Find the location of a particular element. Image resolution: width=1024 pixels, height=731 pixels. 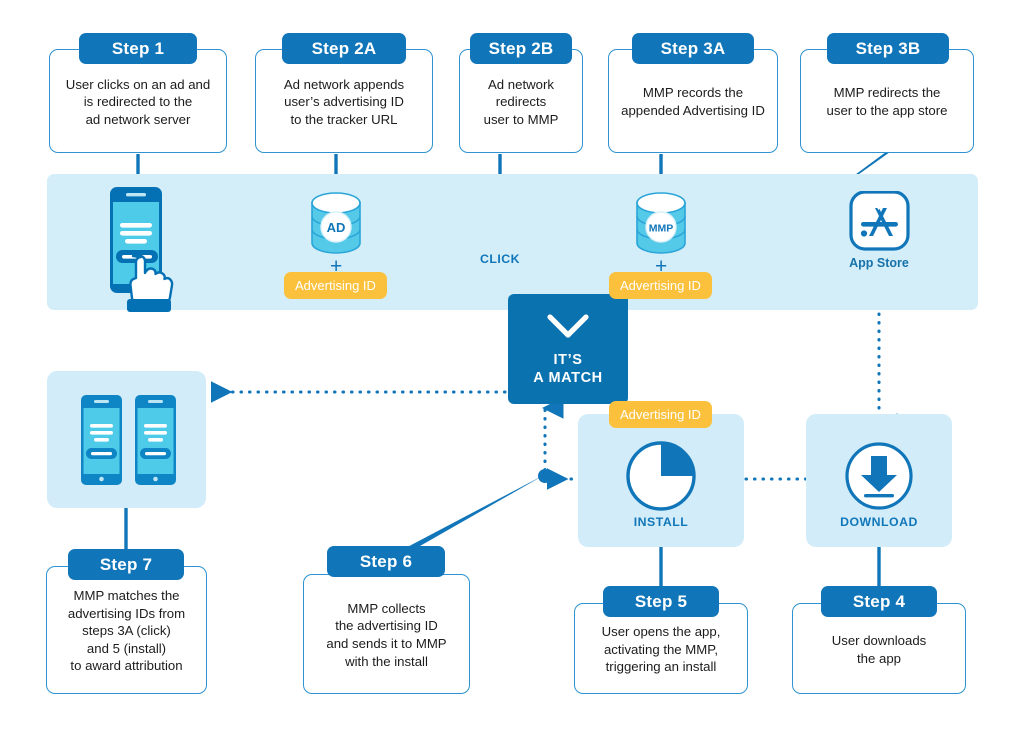

step-badge-step6: Step 6 is located at coordinates (386, 561).